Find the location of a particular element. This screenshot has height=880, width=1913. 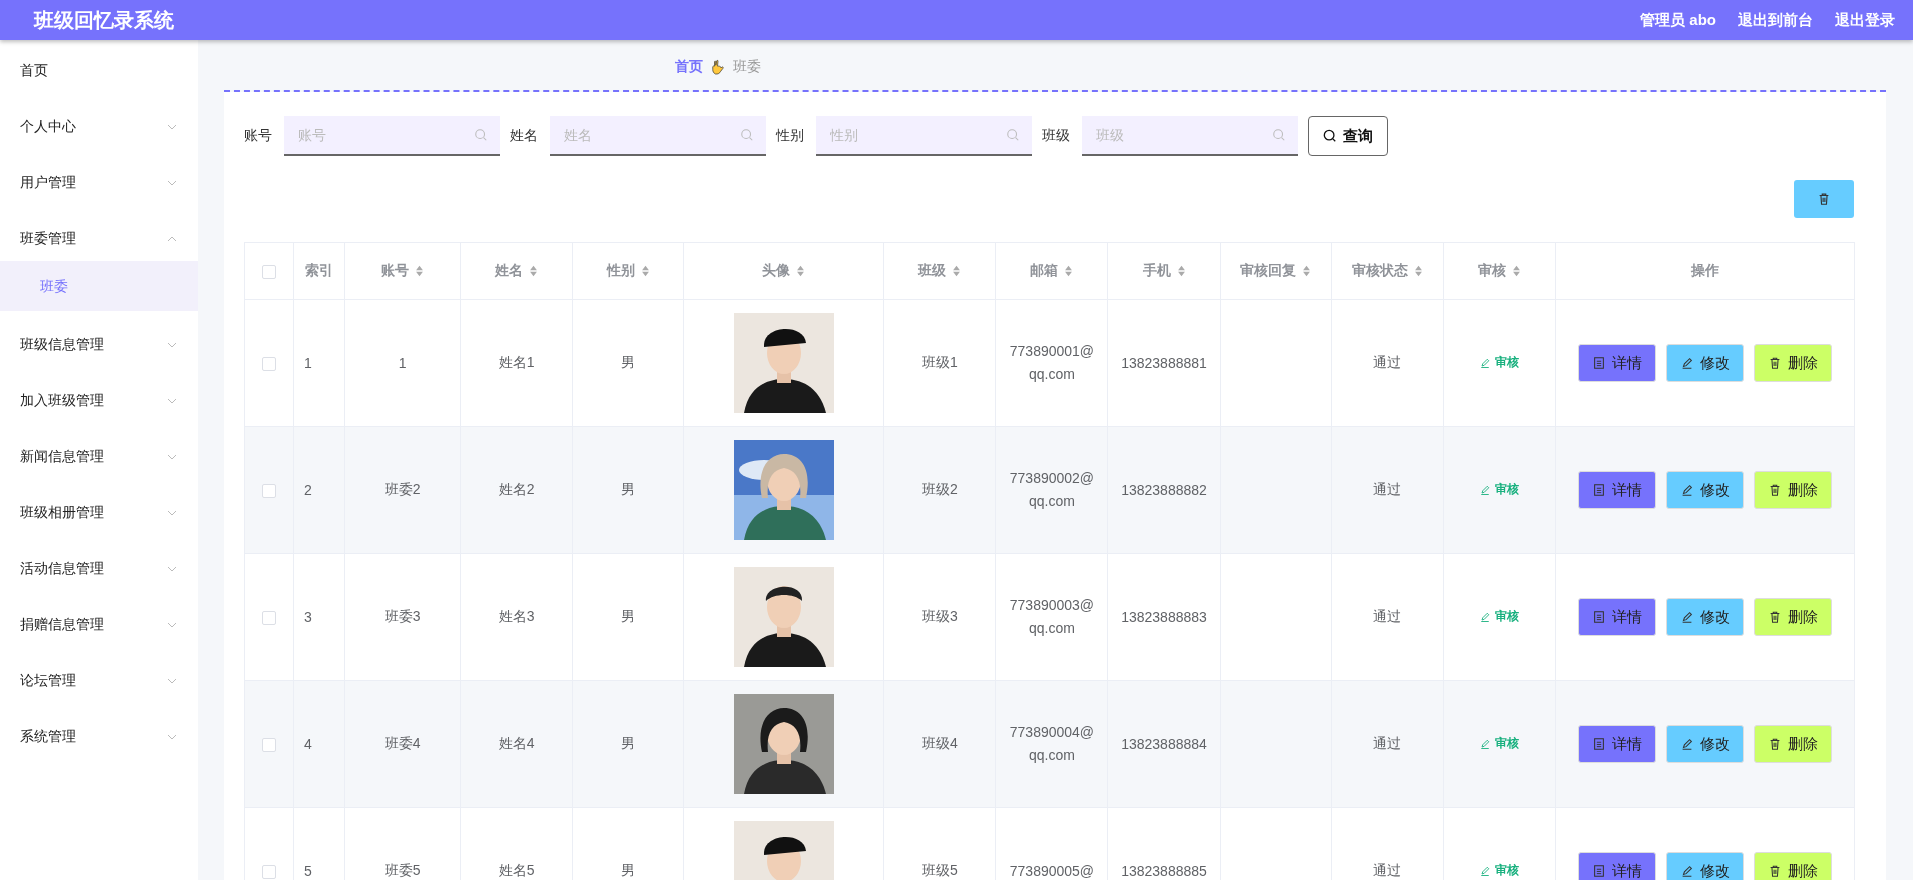

search-field: 姓名 is located at coordinates (658, 136).